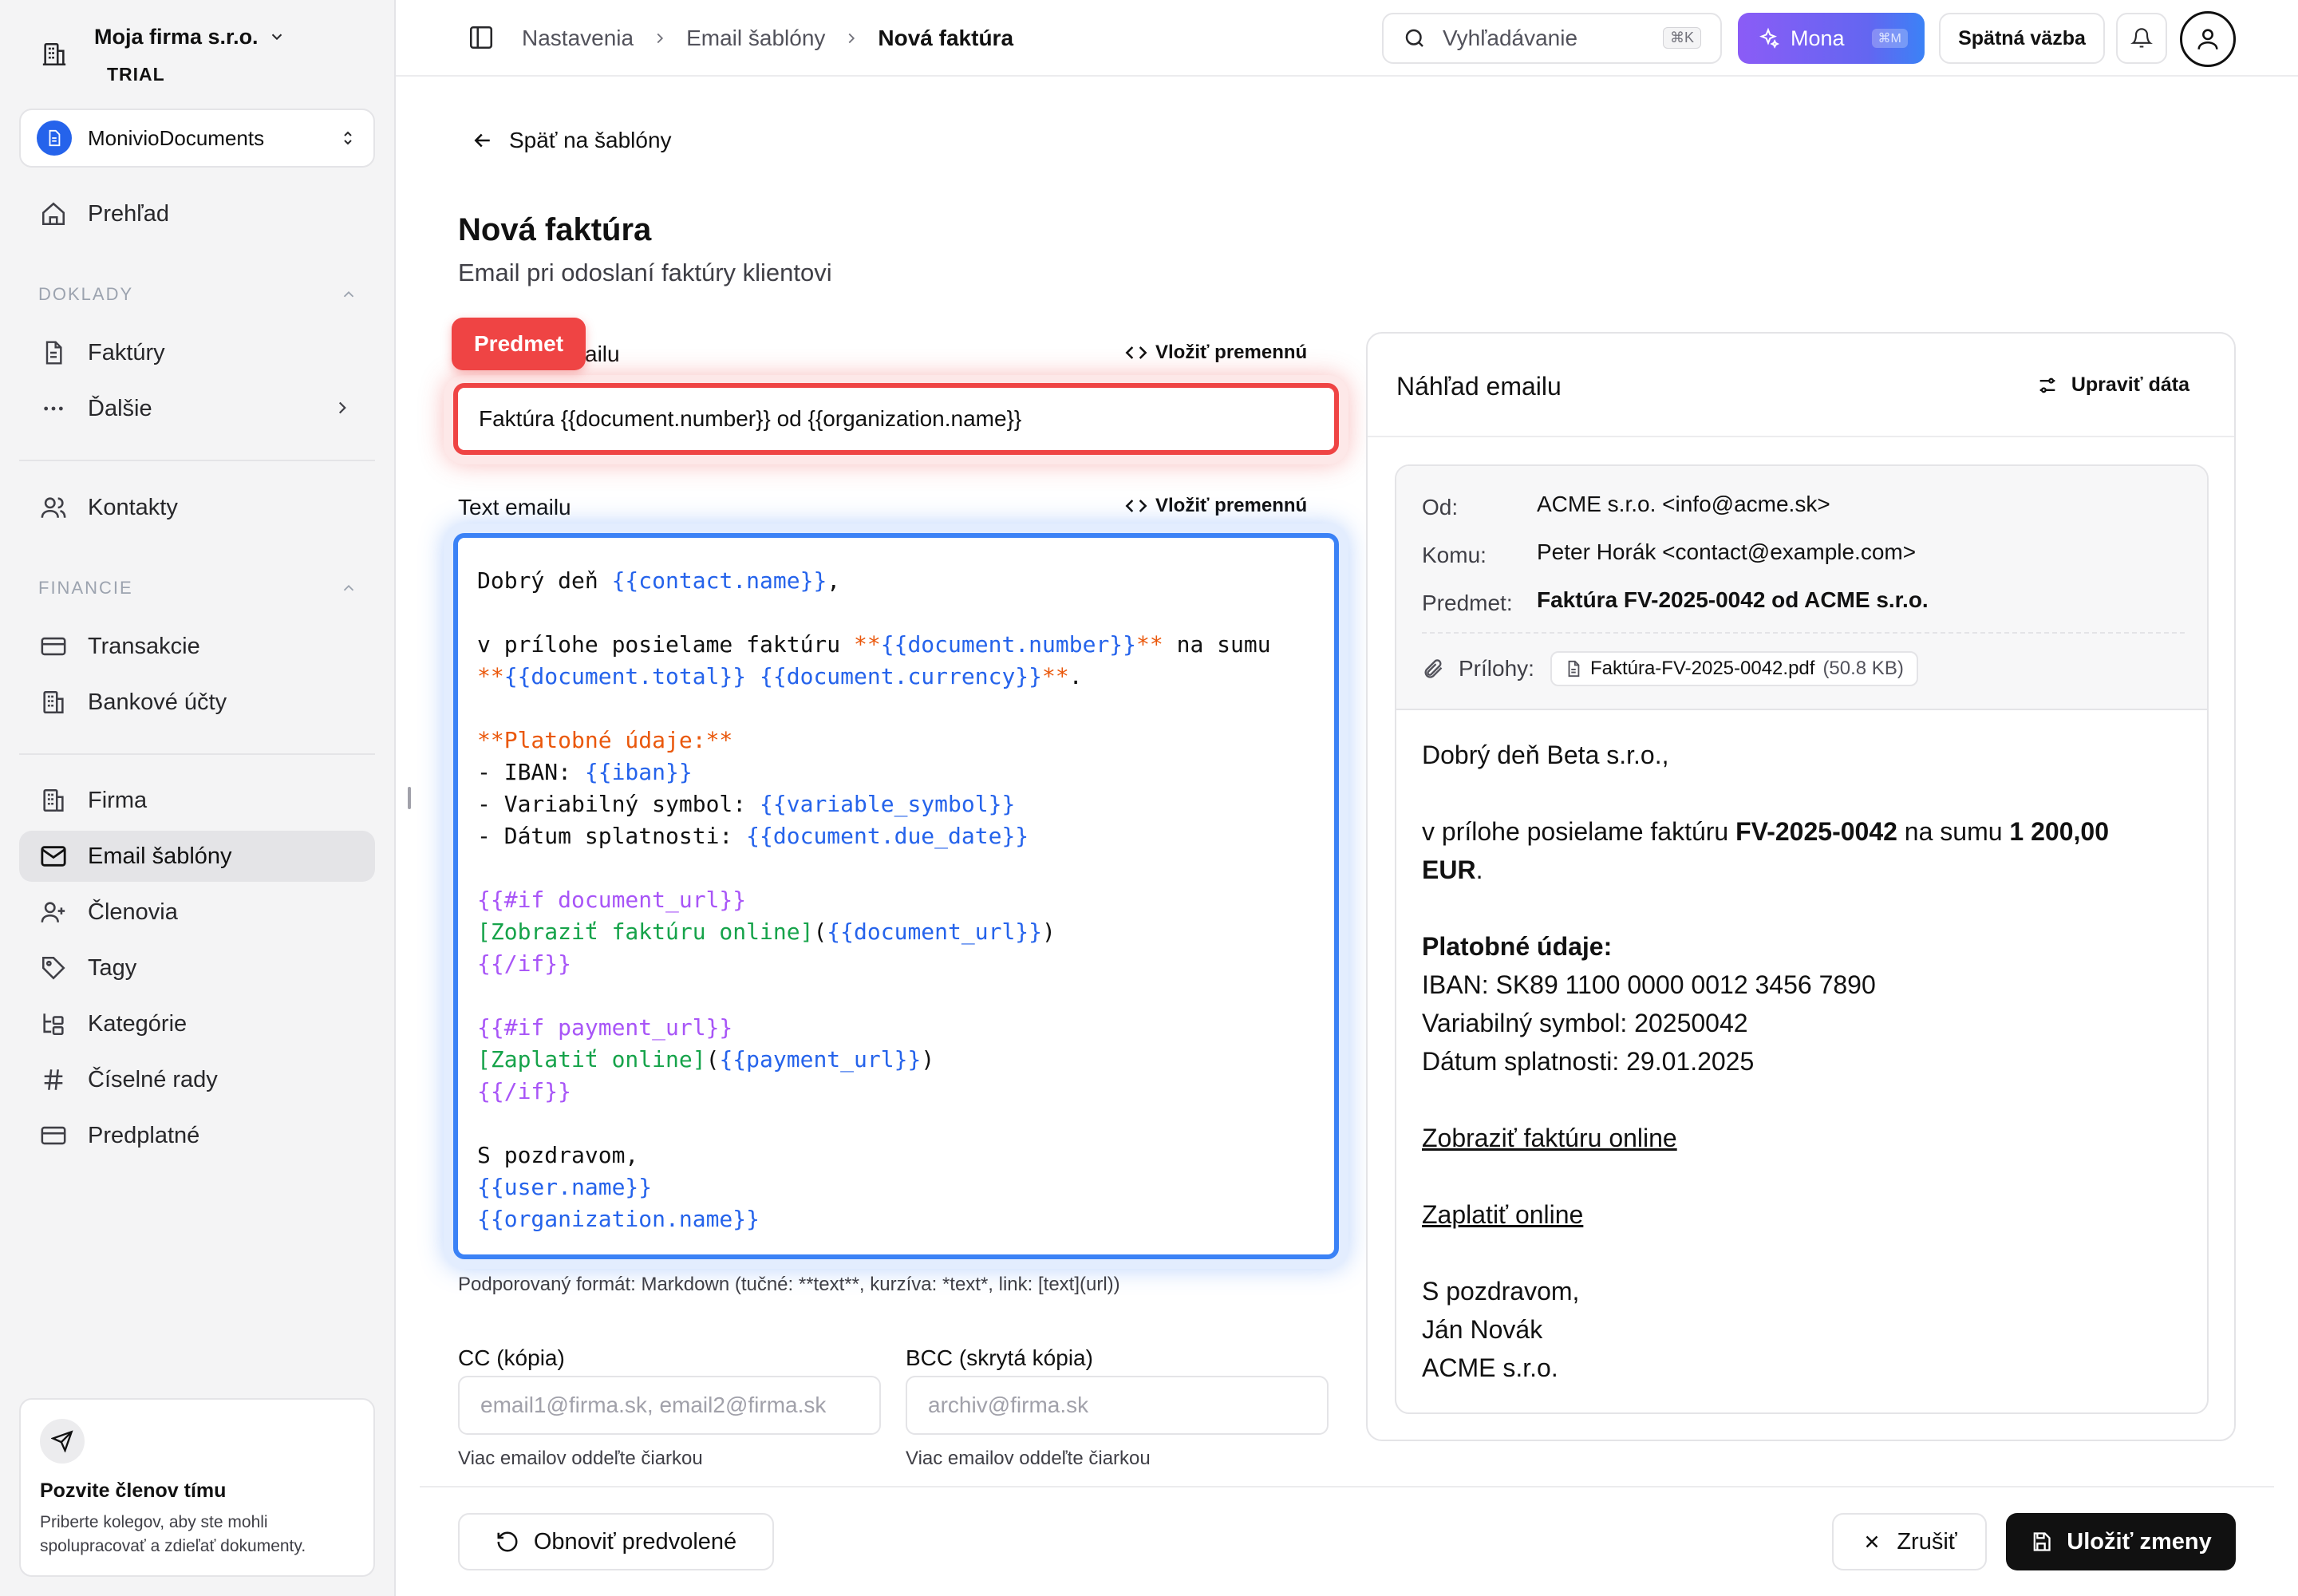 The height and width of the screenshot is (1596, 2298). Describe the element at coordinates (197, 213) in the screenshot. I see `sidebar-item-overview: Prehľad` at that location.